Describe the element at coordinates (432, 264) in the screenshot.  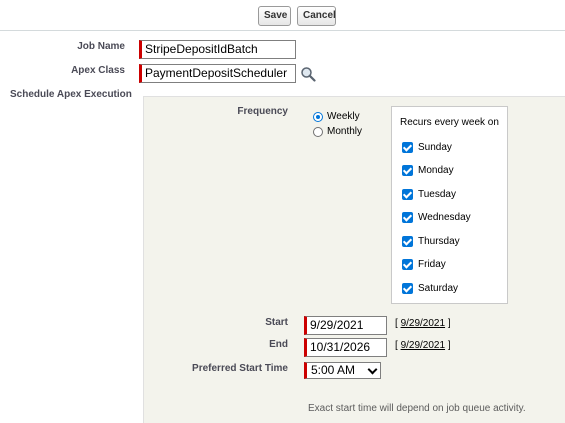
I see `day-label: Friday` at that location.